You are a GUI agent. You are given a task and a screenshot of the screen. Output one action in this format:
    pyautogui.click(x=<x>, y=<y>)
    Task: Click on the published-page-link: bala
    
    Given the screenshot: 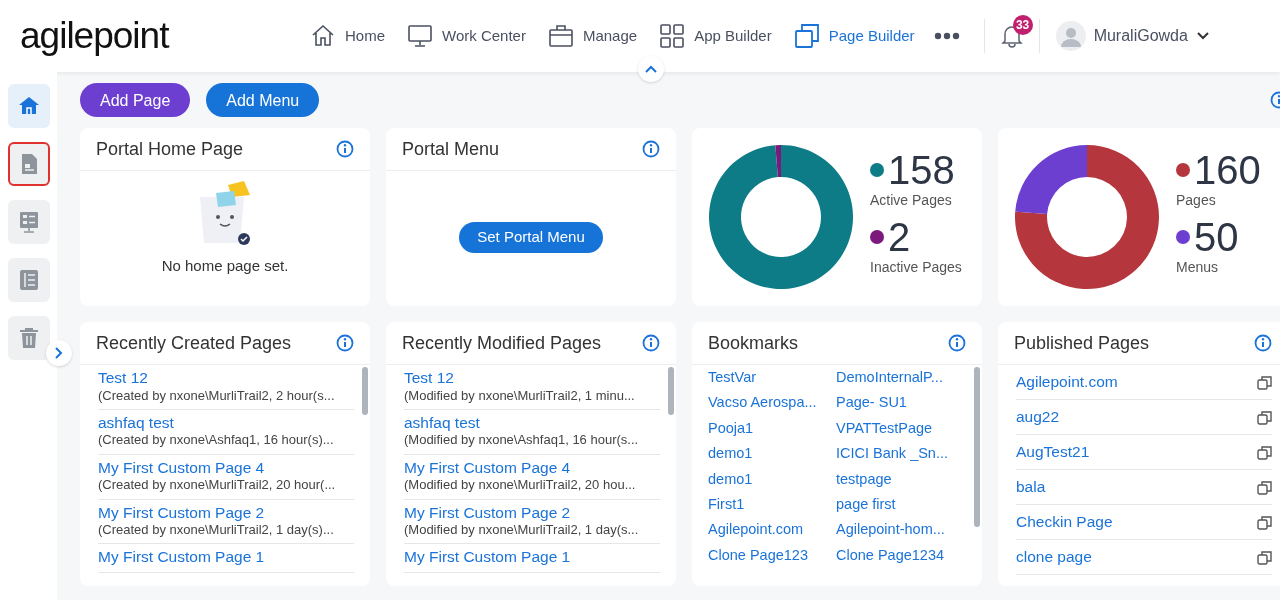 What is the action you would take?
    pyautogui.click(x=1031, y=487)
    